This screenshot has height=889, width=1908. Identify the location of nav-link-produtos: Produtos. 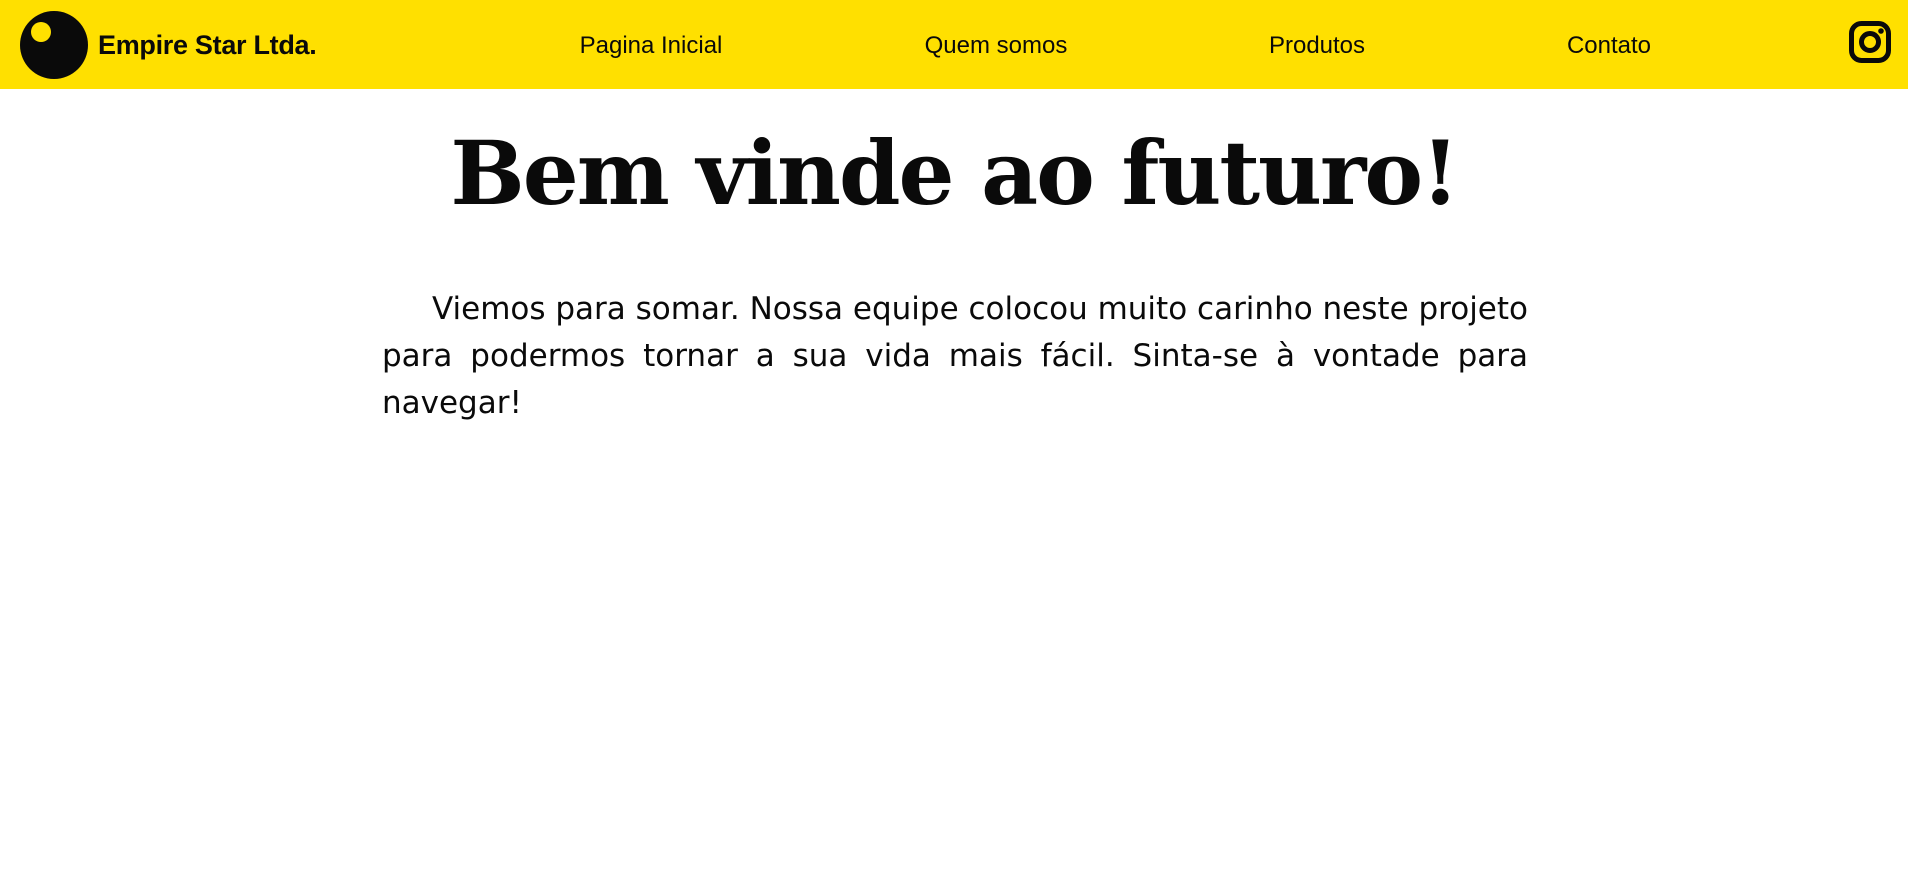
(1317, 46).